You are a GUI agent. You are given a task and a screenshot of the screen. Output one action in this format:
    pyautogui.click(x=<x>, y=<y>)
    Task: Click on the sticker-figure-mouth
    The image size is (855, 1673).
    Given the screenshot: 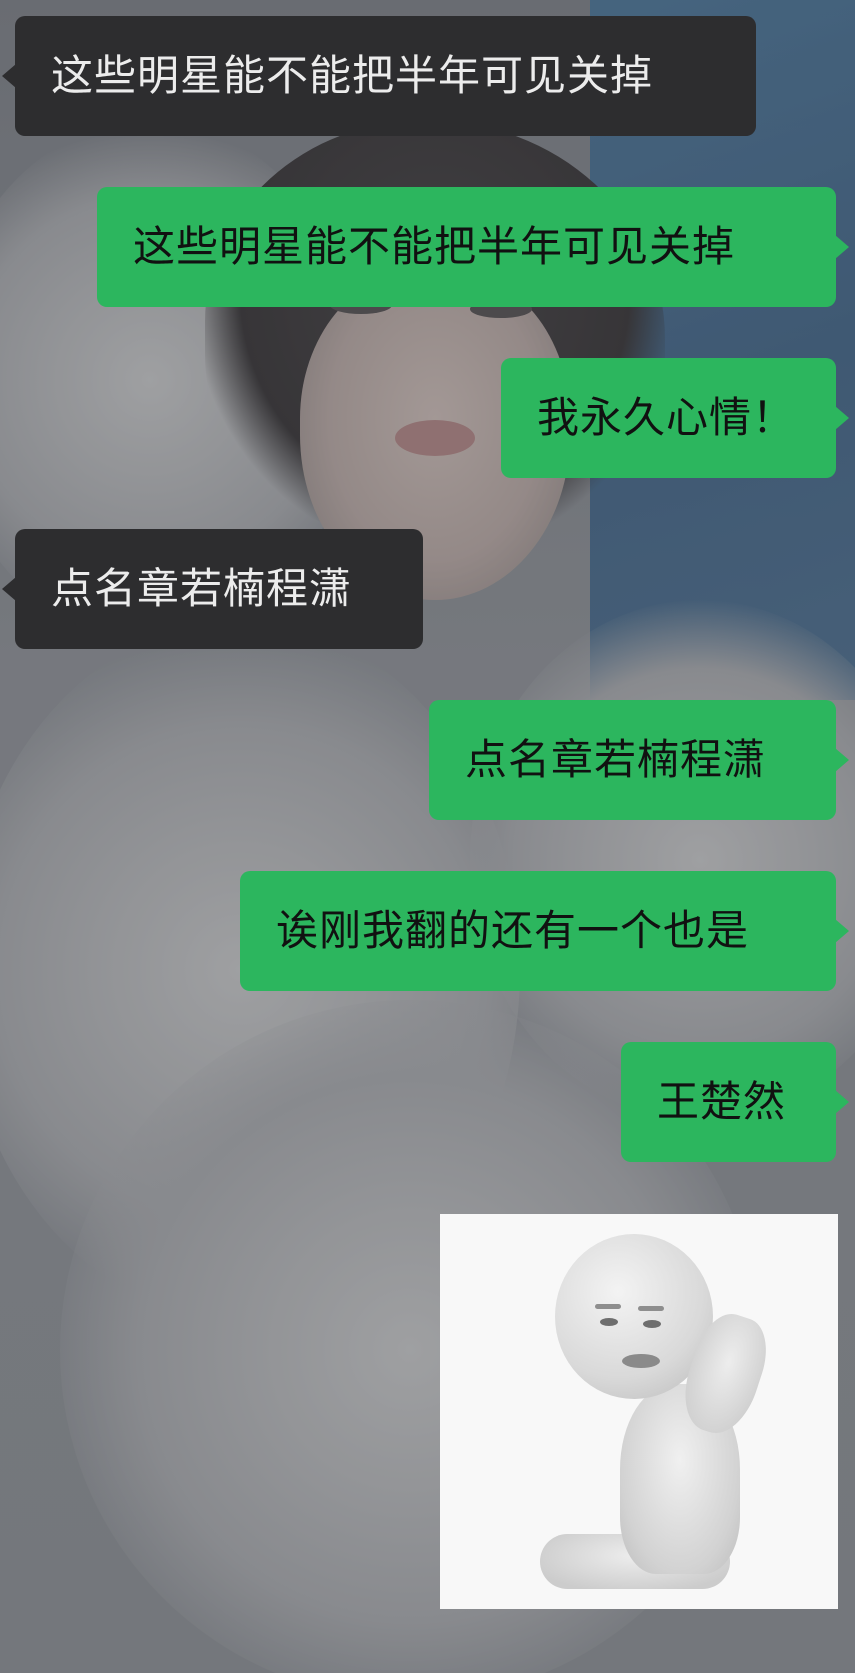 What is the action you would take?
    pyautogui.click(x=641, y=1361)
    